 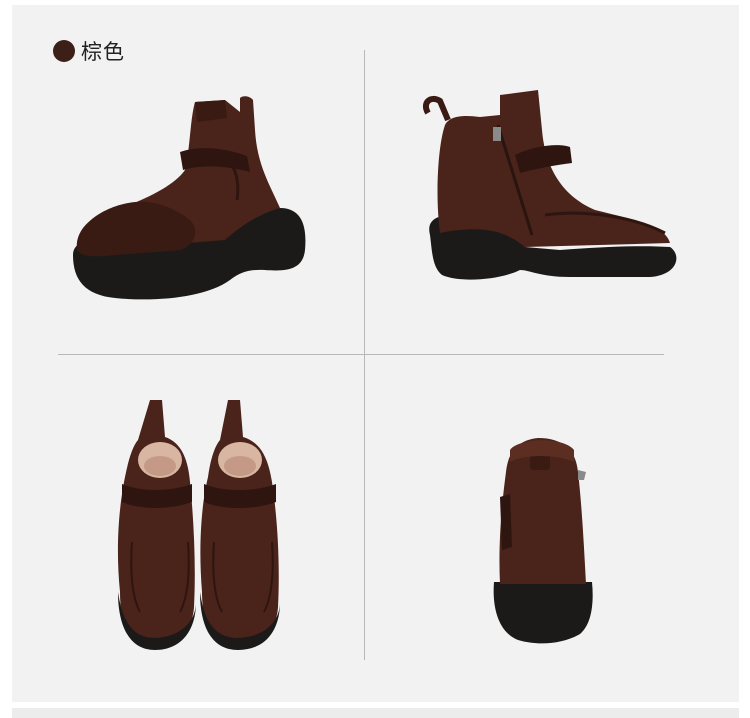 I want to click on boot-pair-front-icon, so click(x=198, y=525).